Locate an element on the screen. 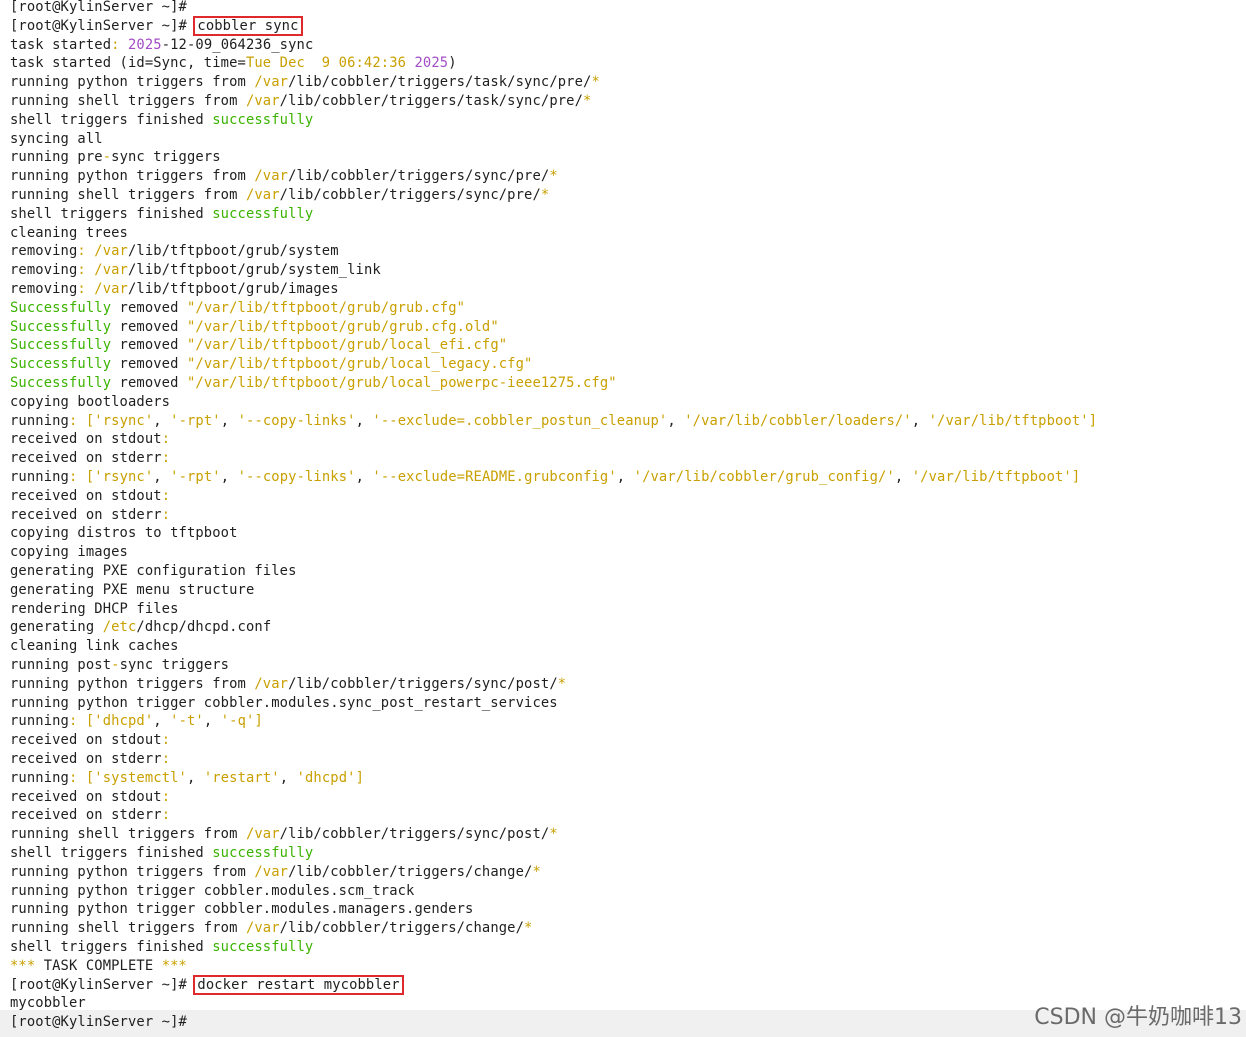 This screenshot has height=1037, width=1246. terminal-text: 'dhcpd' is located at coordinates (124, 721).